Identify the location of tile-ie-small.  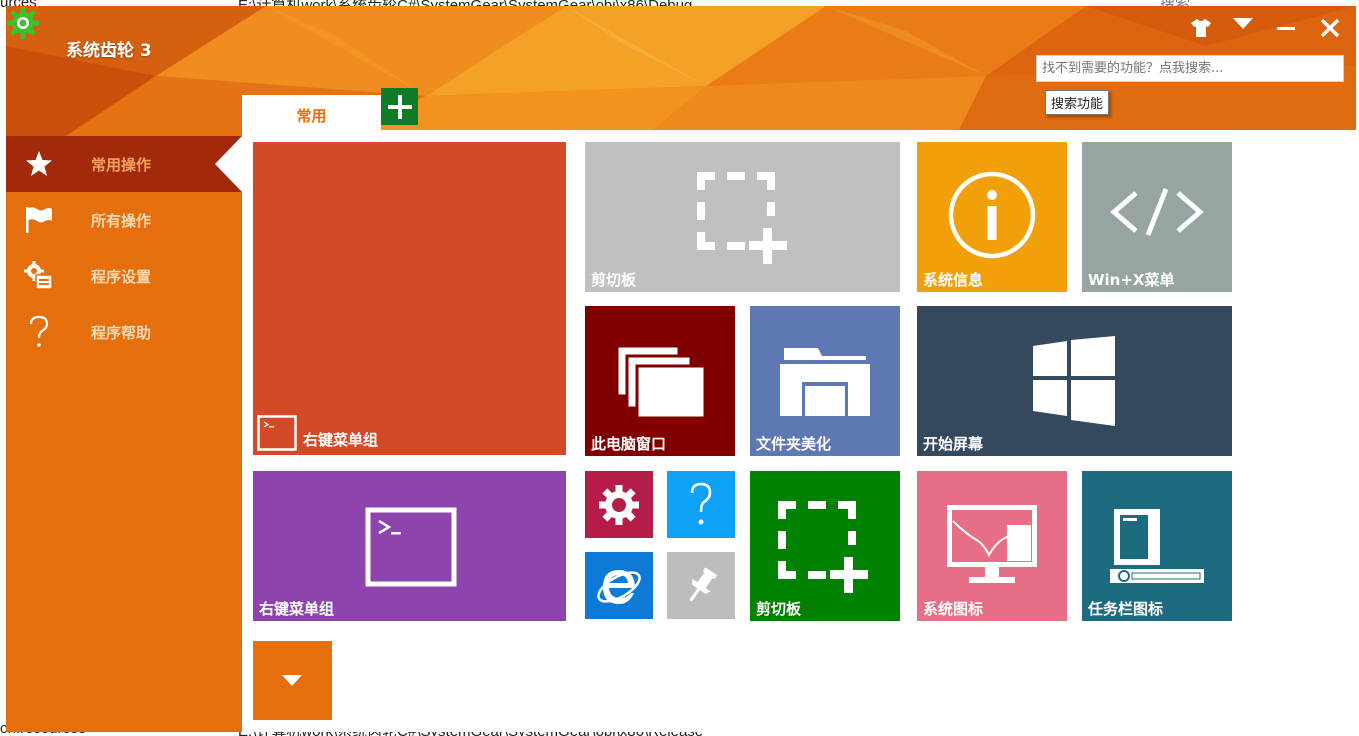
(619, 585).